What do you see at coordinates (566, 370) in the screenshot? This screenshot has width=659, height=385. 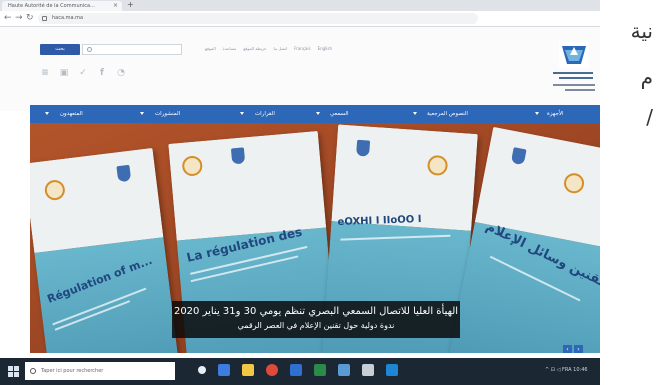 I see `system-tray: ^ ⊡ ◁ FRA 10:46` at bounding box center [566, 370].